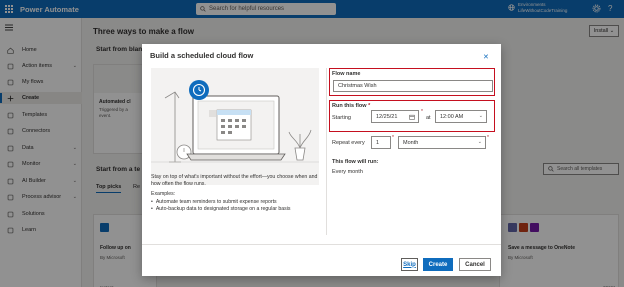 The height and width of the screenshot is (287, 624). I want to click on will-run-label: This flow will run:, so click(355, 162).